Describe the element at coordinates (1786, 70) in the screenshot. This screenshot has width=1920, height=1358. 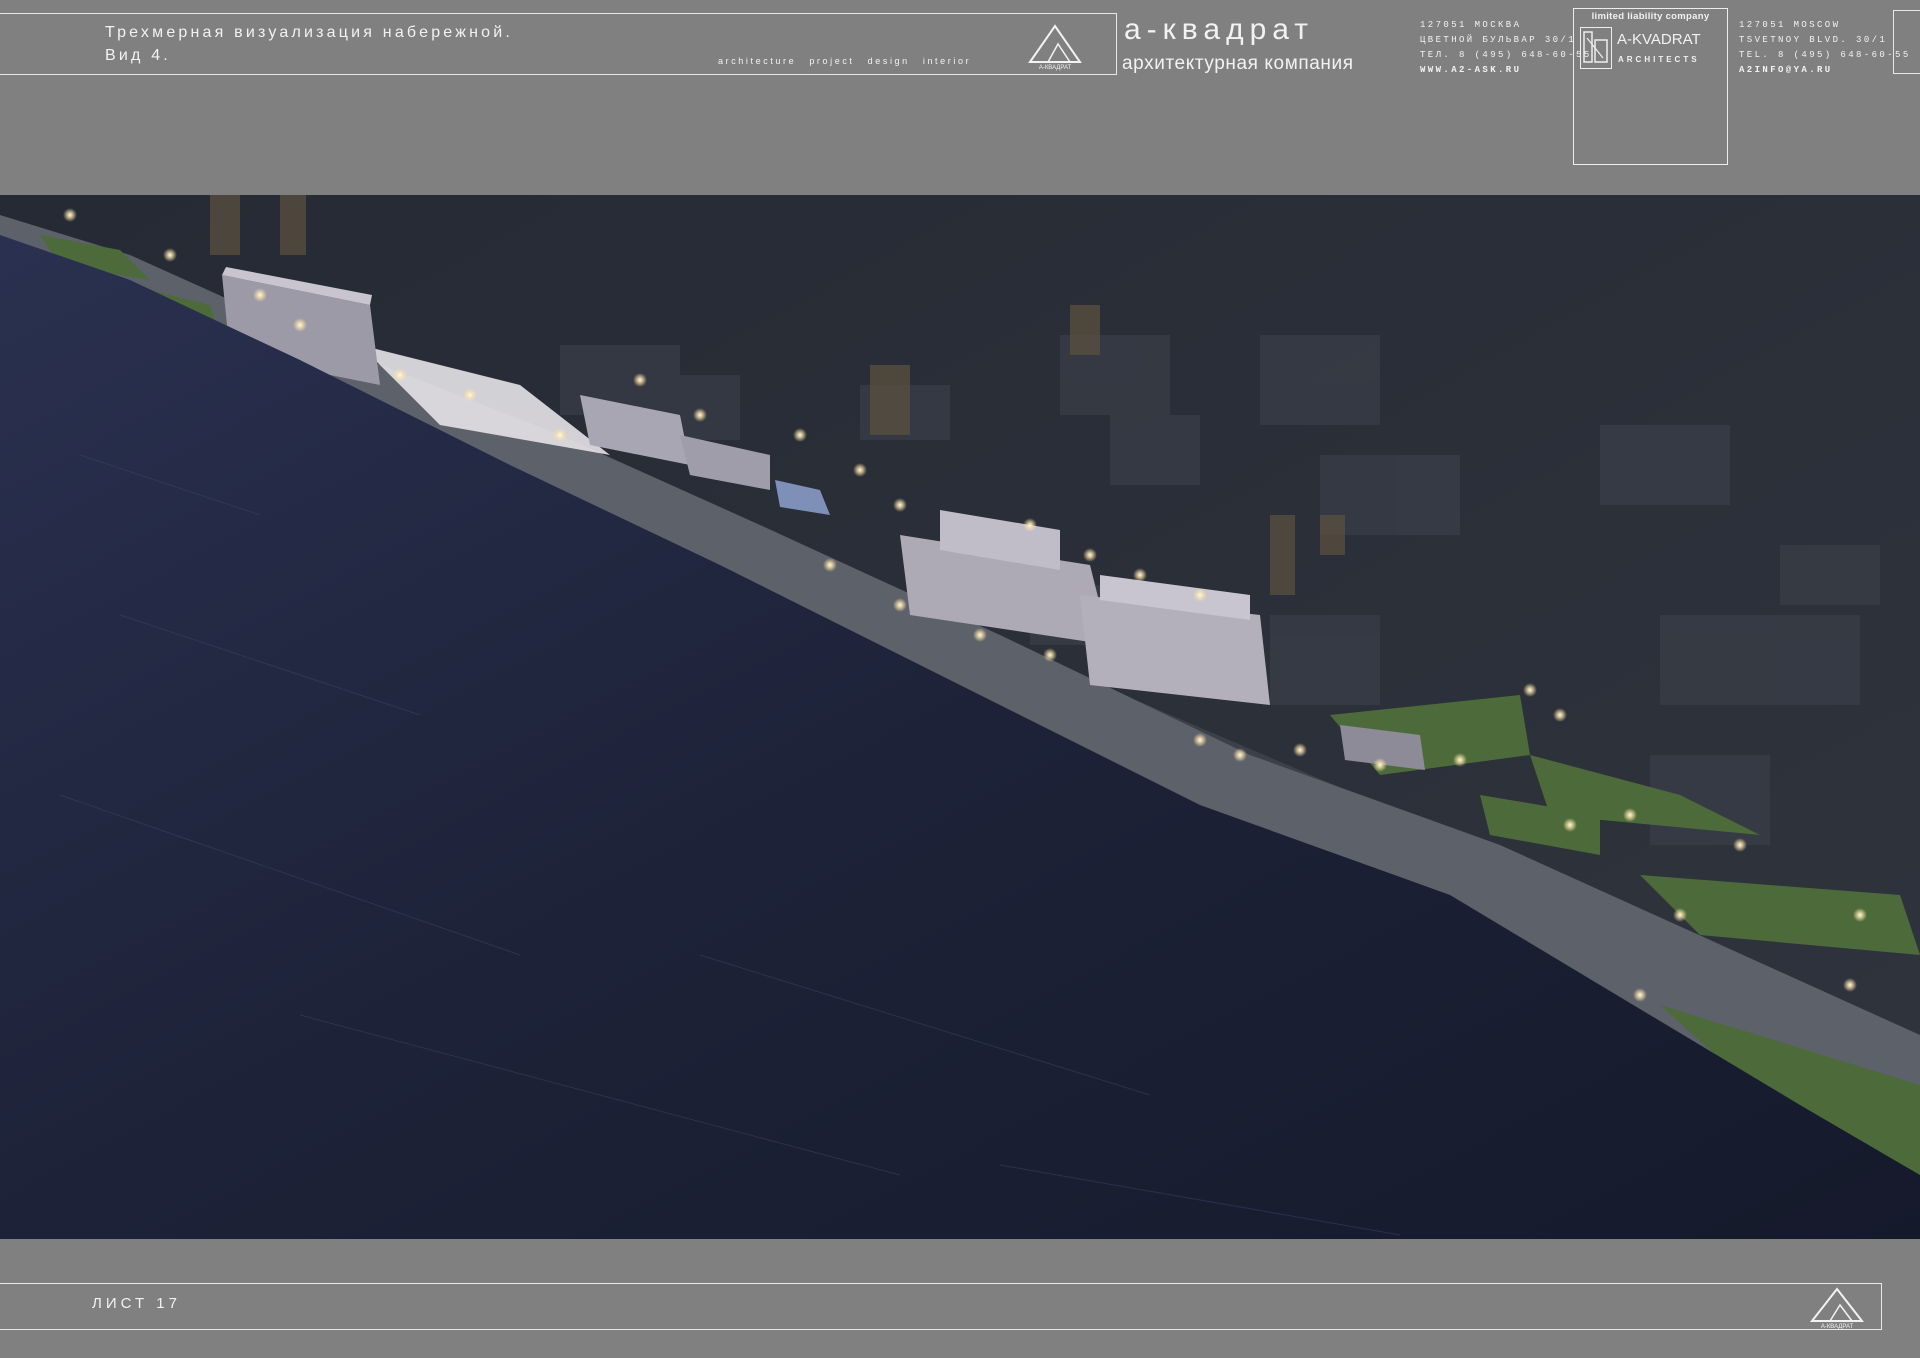
I see `email-link: A2INFO@YA.RU` at that location.